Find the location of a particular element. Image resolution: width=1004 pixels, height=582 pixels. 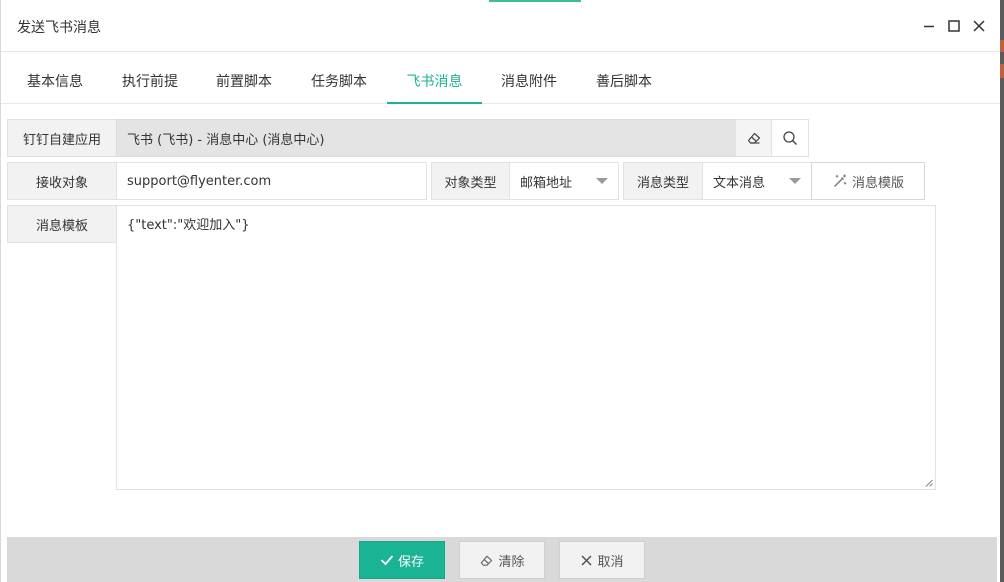

message-template-button: 消息模版 is located at coordinates (868, 181).